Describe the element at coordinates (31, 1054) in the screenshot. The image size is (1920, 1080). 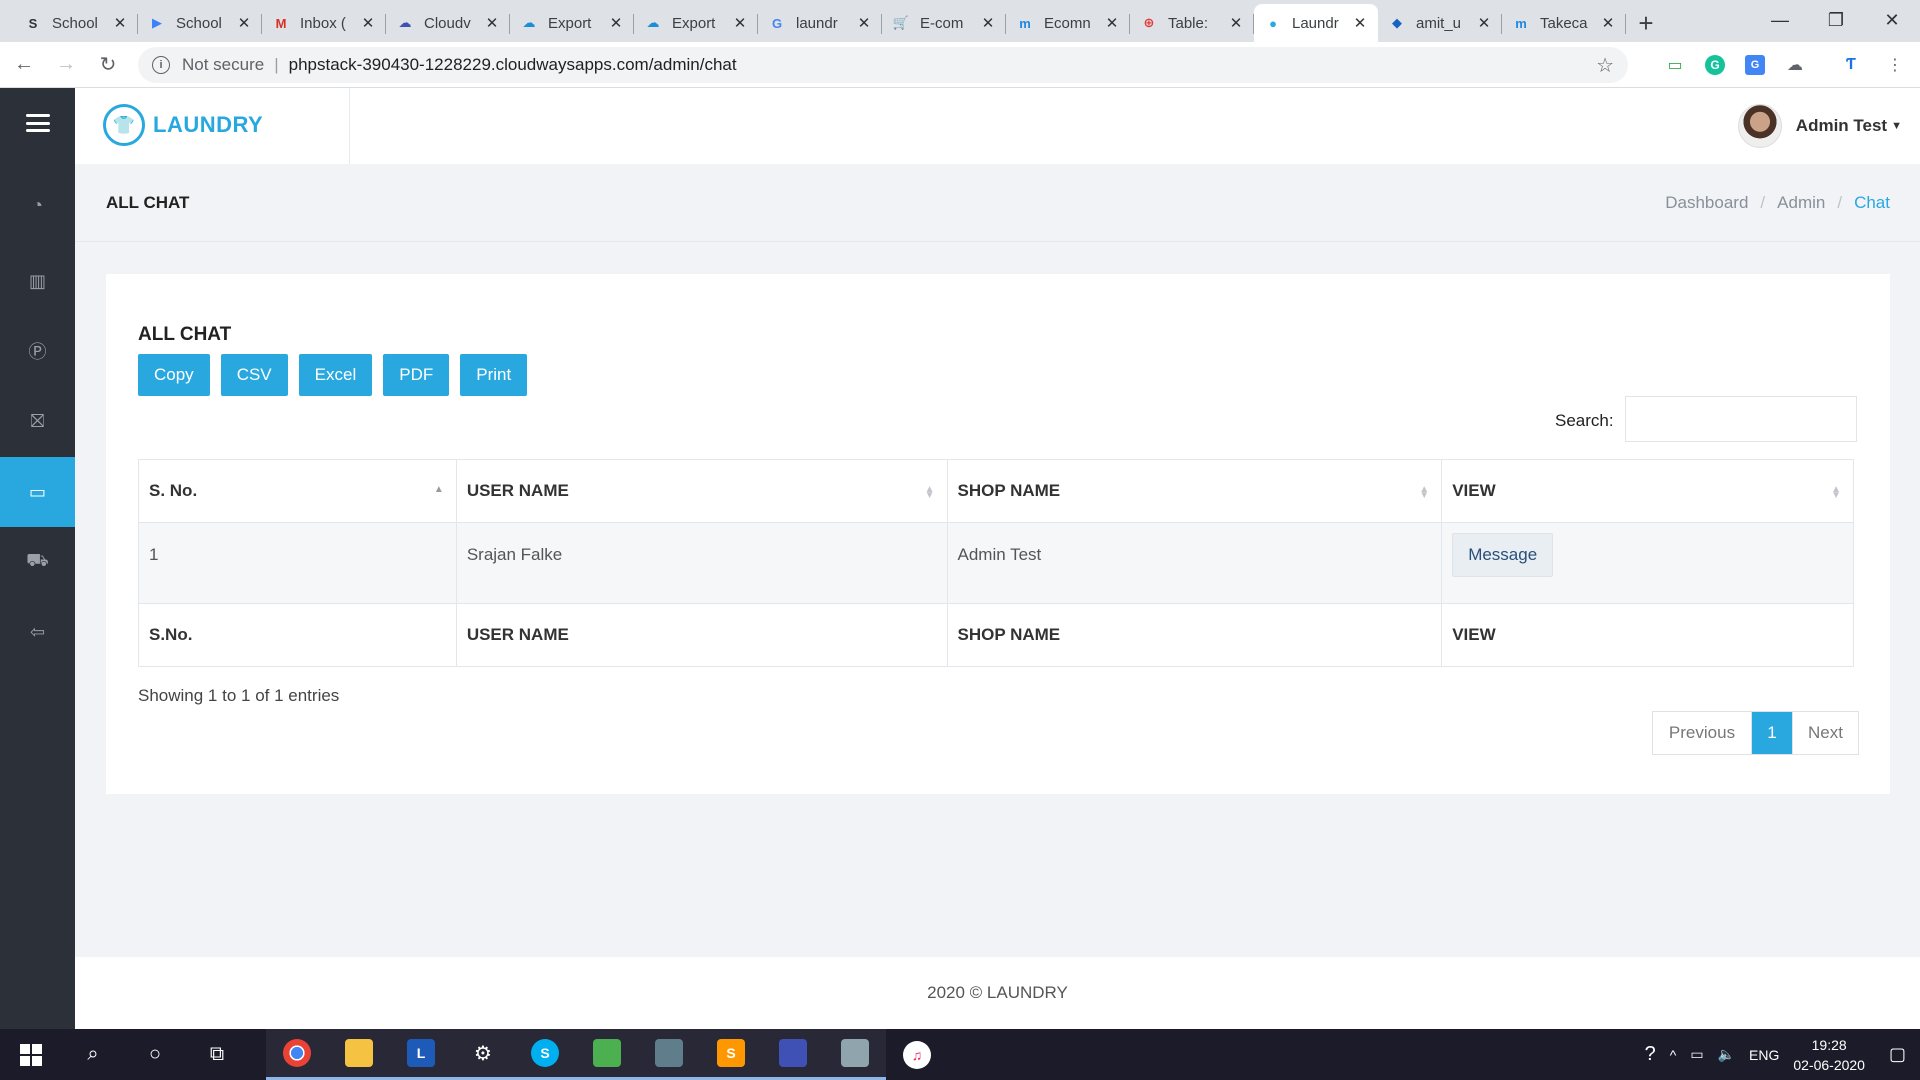
I see `start-button` at that location.